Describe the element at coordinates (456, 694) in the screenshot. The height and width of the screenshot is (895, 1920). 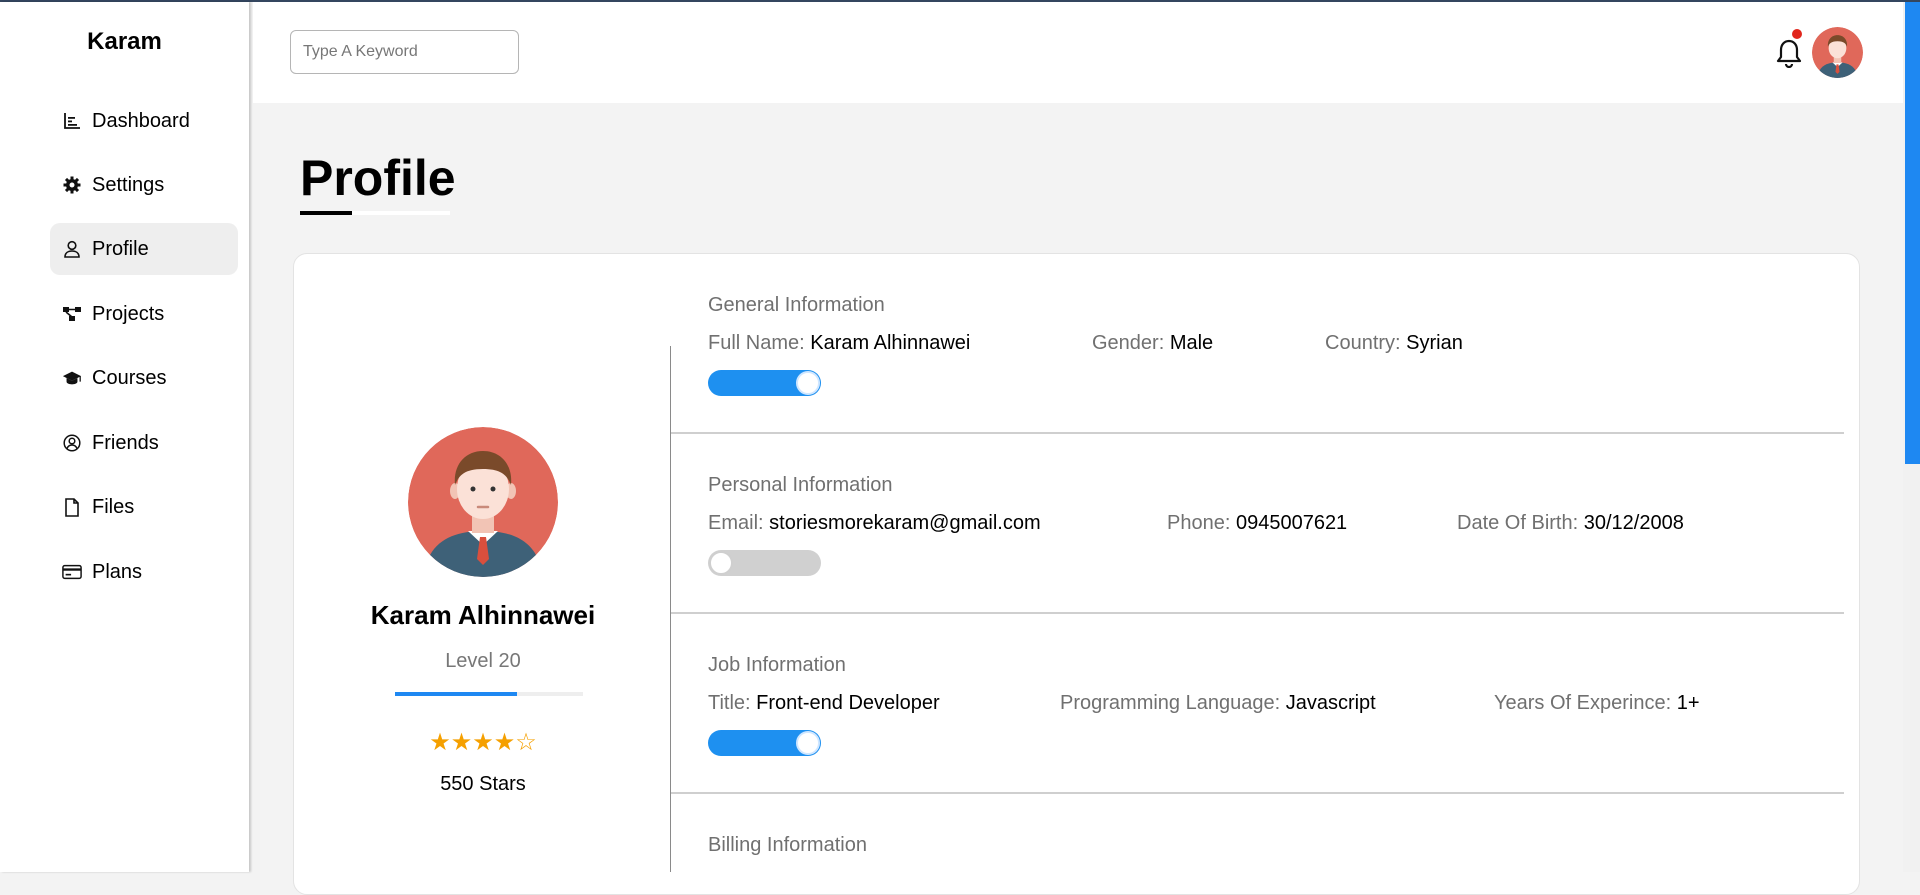
I see `level-progress-fill` at that location.